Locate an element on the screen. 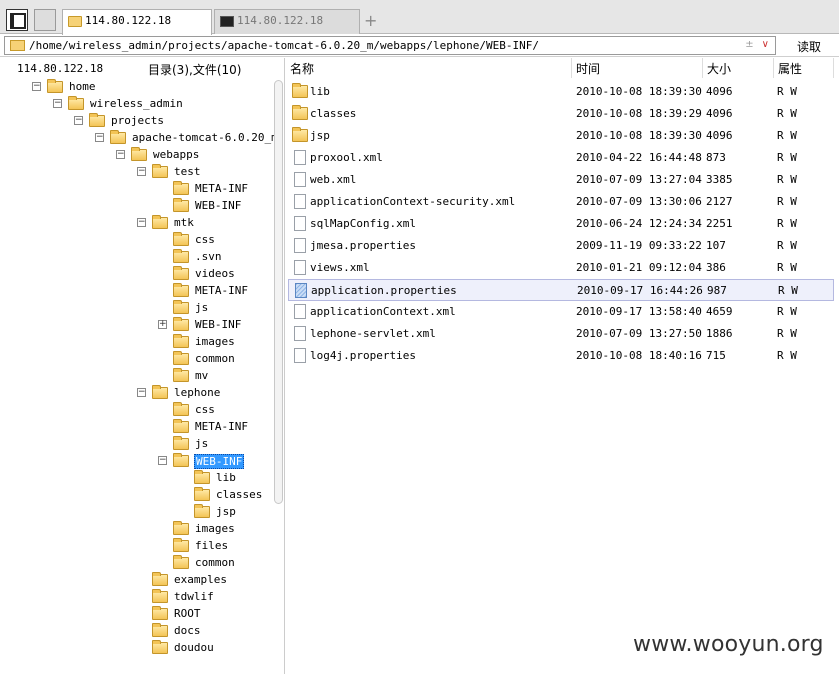 The height and width of the screenshot is (674, 839). tree-item-label: home is located at coordinates (82, 86).